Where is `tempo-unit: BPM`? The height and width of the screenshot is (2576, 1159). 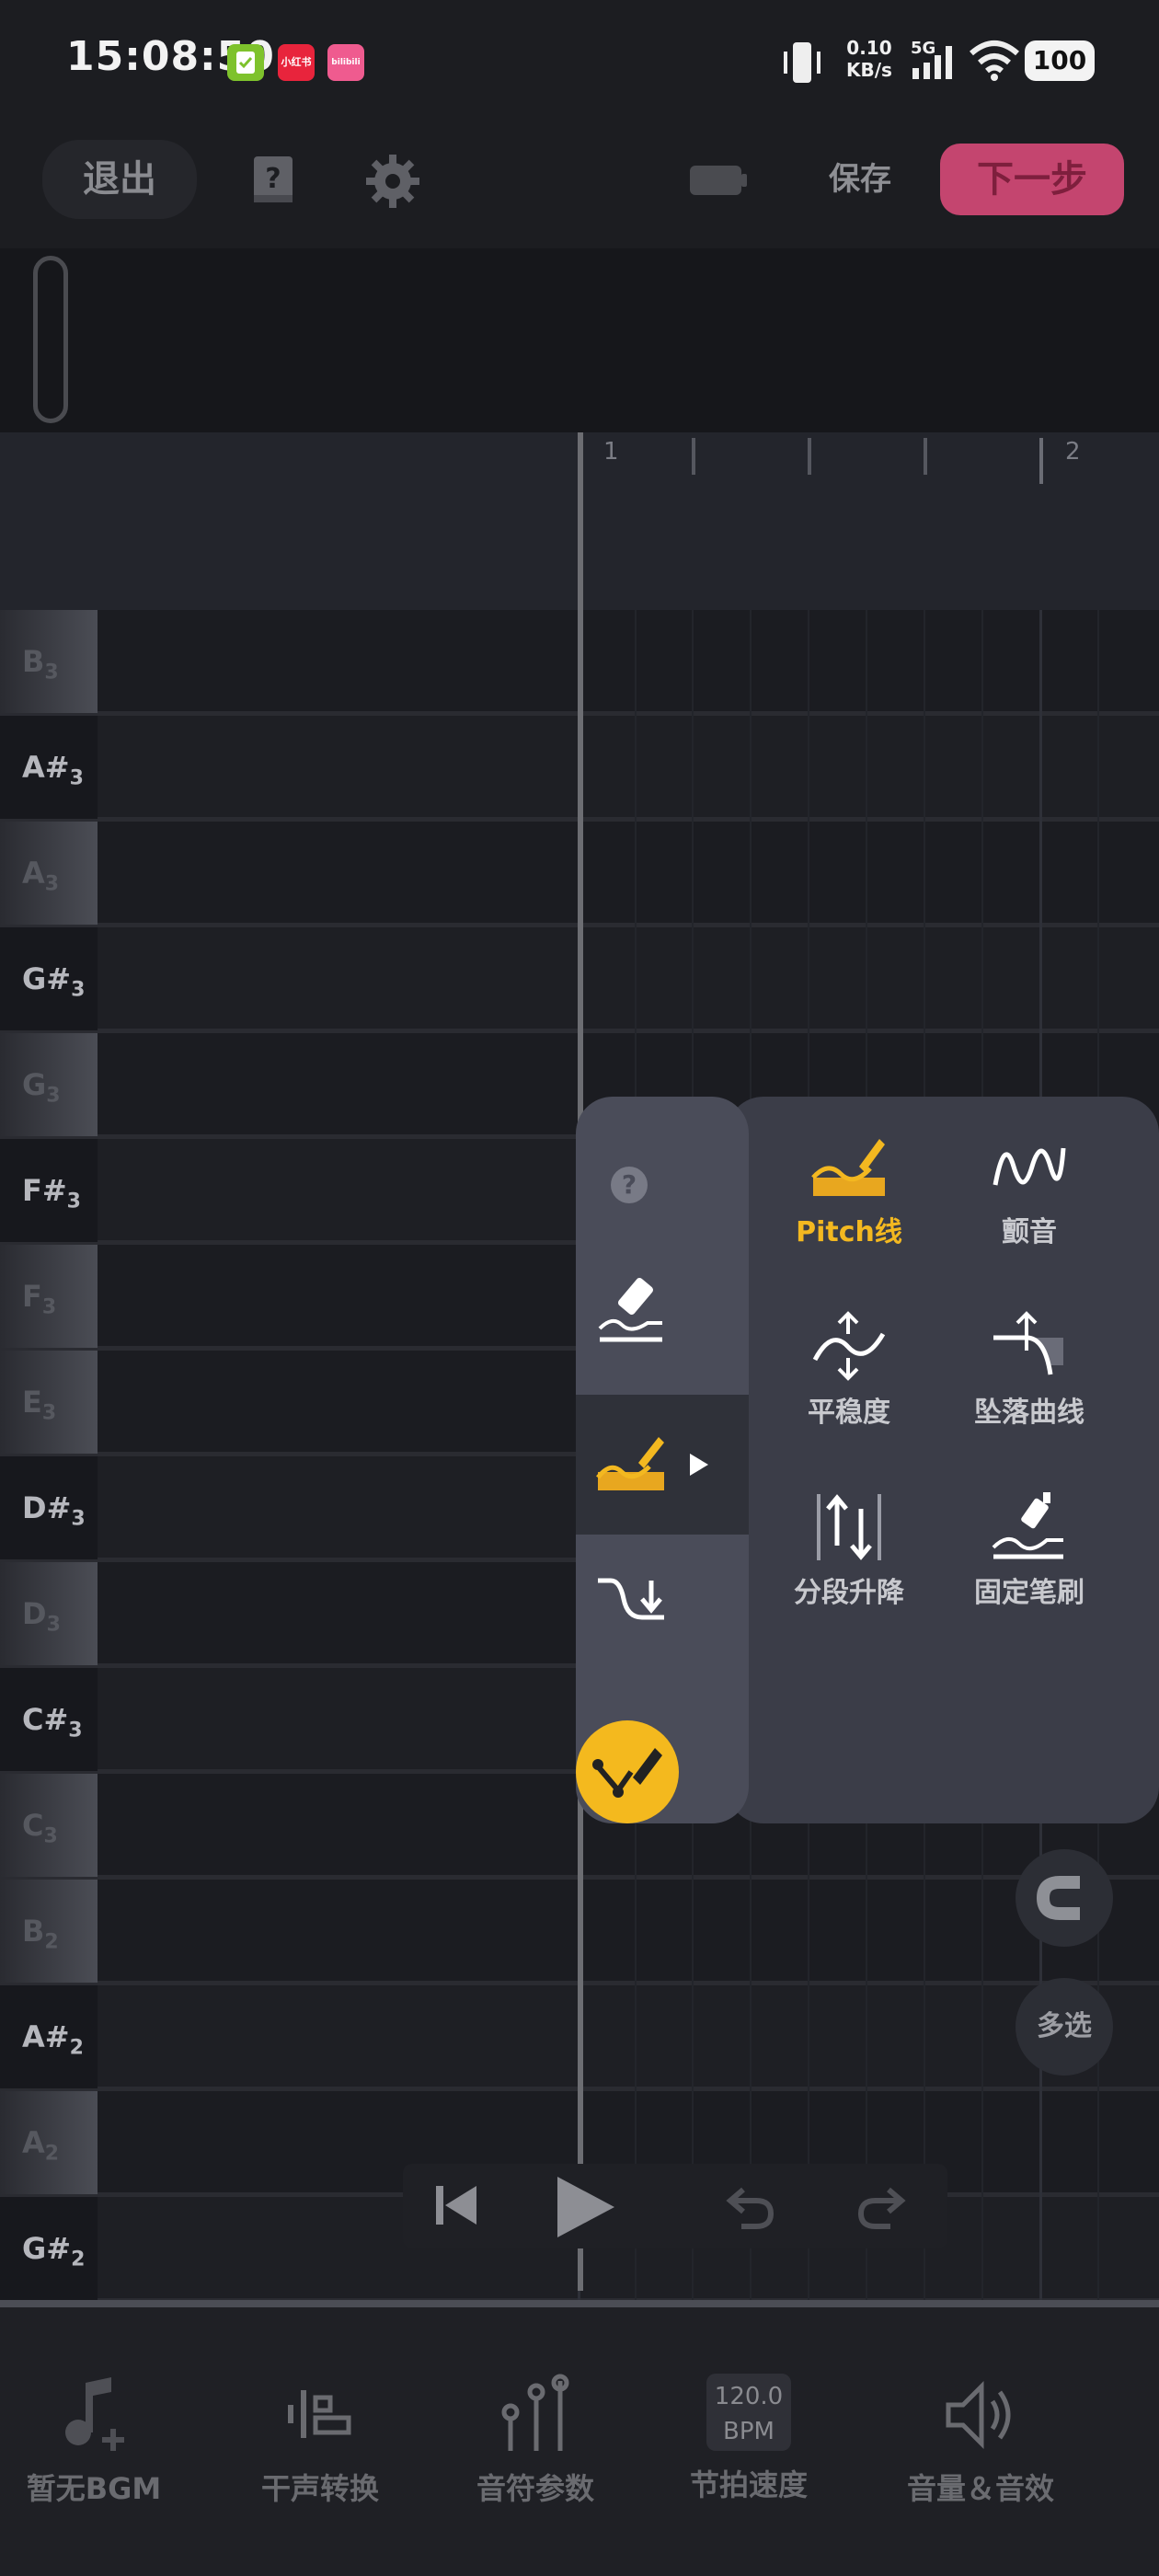 tempo-unit: BPM is located at coordinates (749, 2431).